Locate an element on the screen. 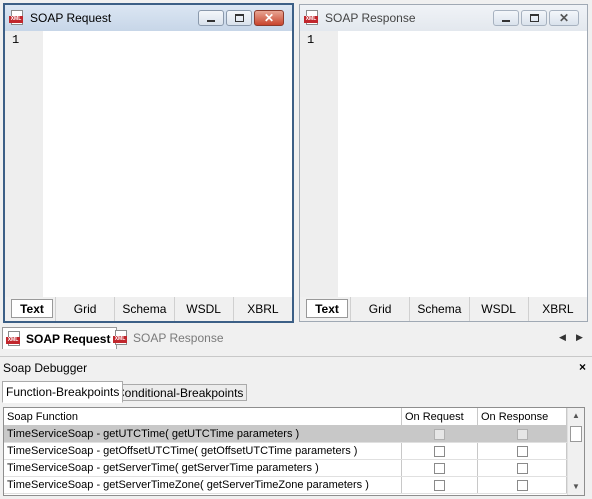 The image size is (592, 499). document-tab-strip: XML SOAP Request XML SOAP Response ◀ ▶ is located at coordinates (296, 338).